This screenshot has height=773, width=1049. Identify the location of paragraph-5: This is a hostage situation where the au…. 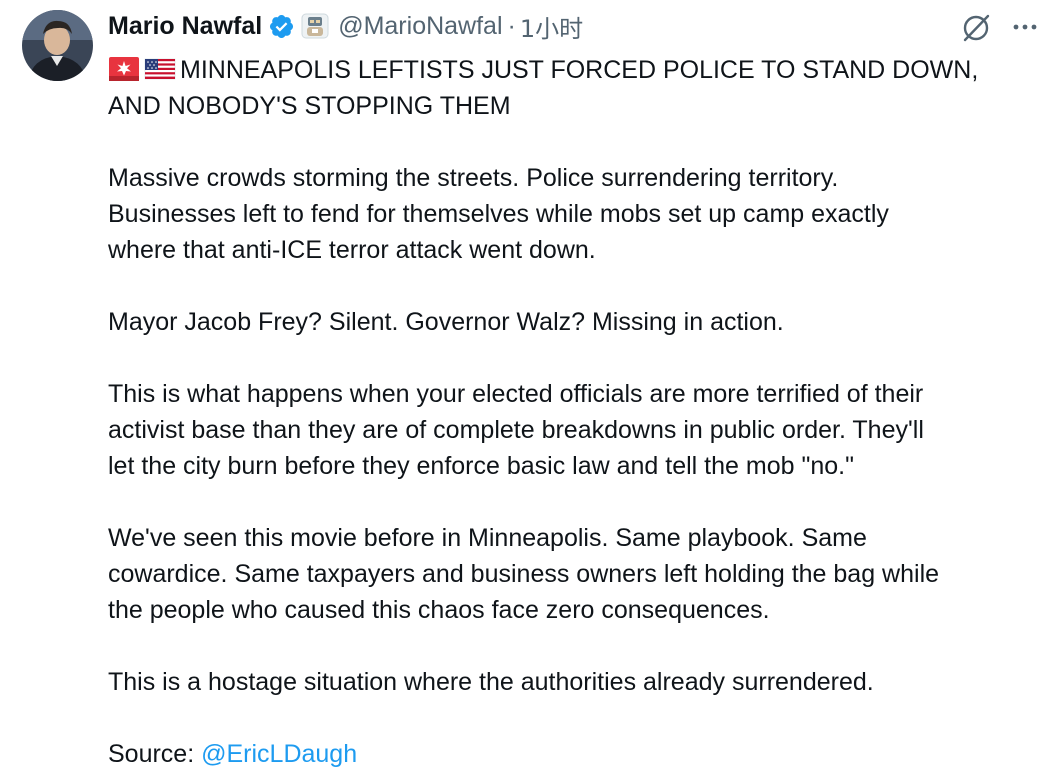
(573, 682).